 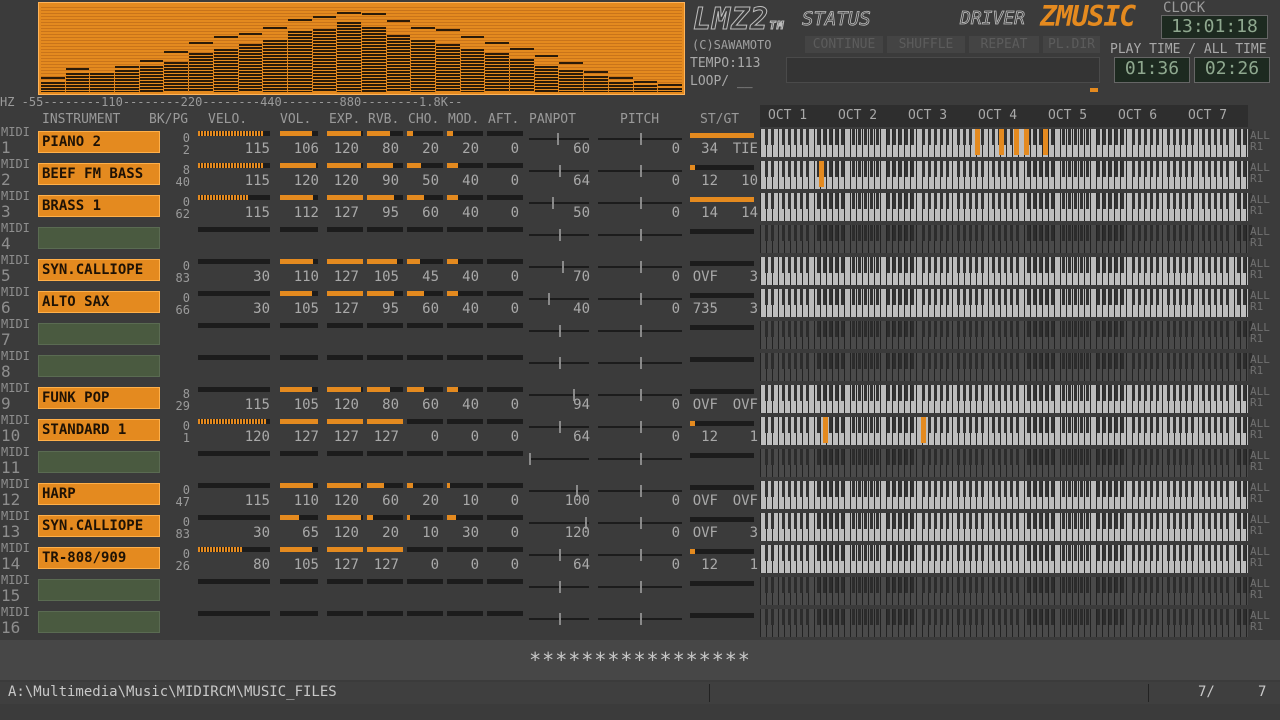 I want to click on col-aft: AFT., so click(x=504, y=119).